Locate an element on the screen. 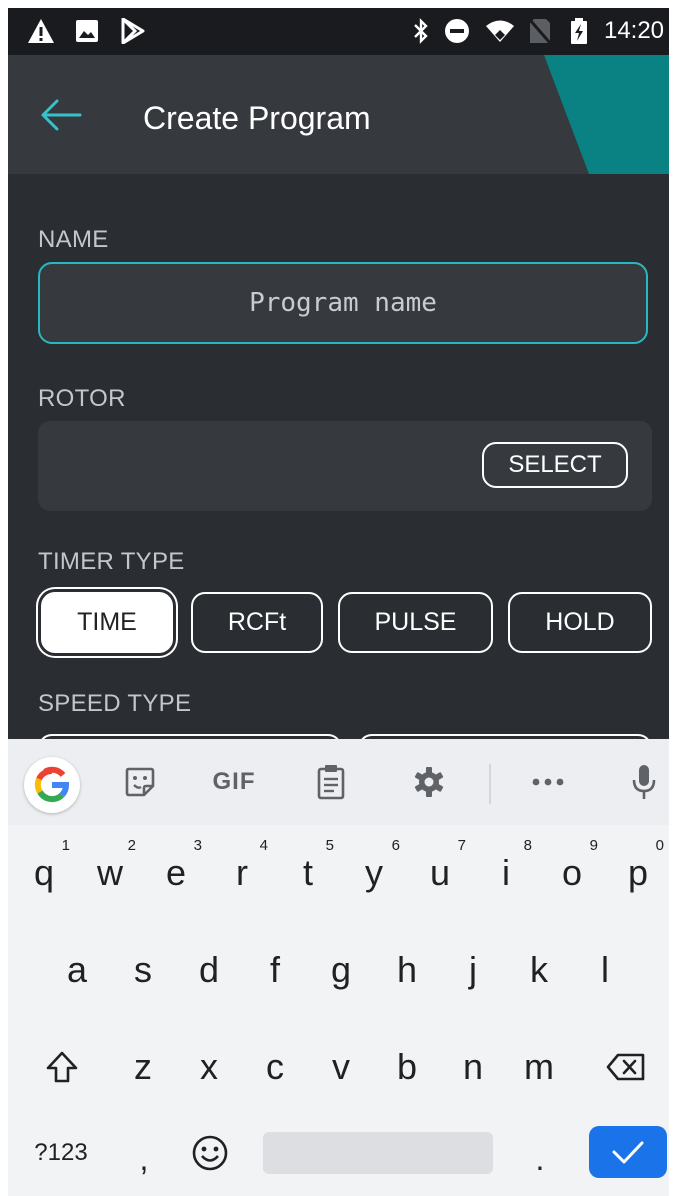 The width and height of the screenshot is (677, 1196). key-y: y6 is located at coordinates (374, 873).